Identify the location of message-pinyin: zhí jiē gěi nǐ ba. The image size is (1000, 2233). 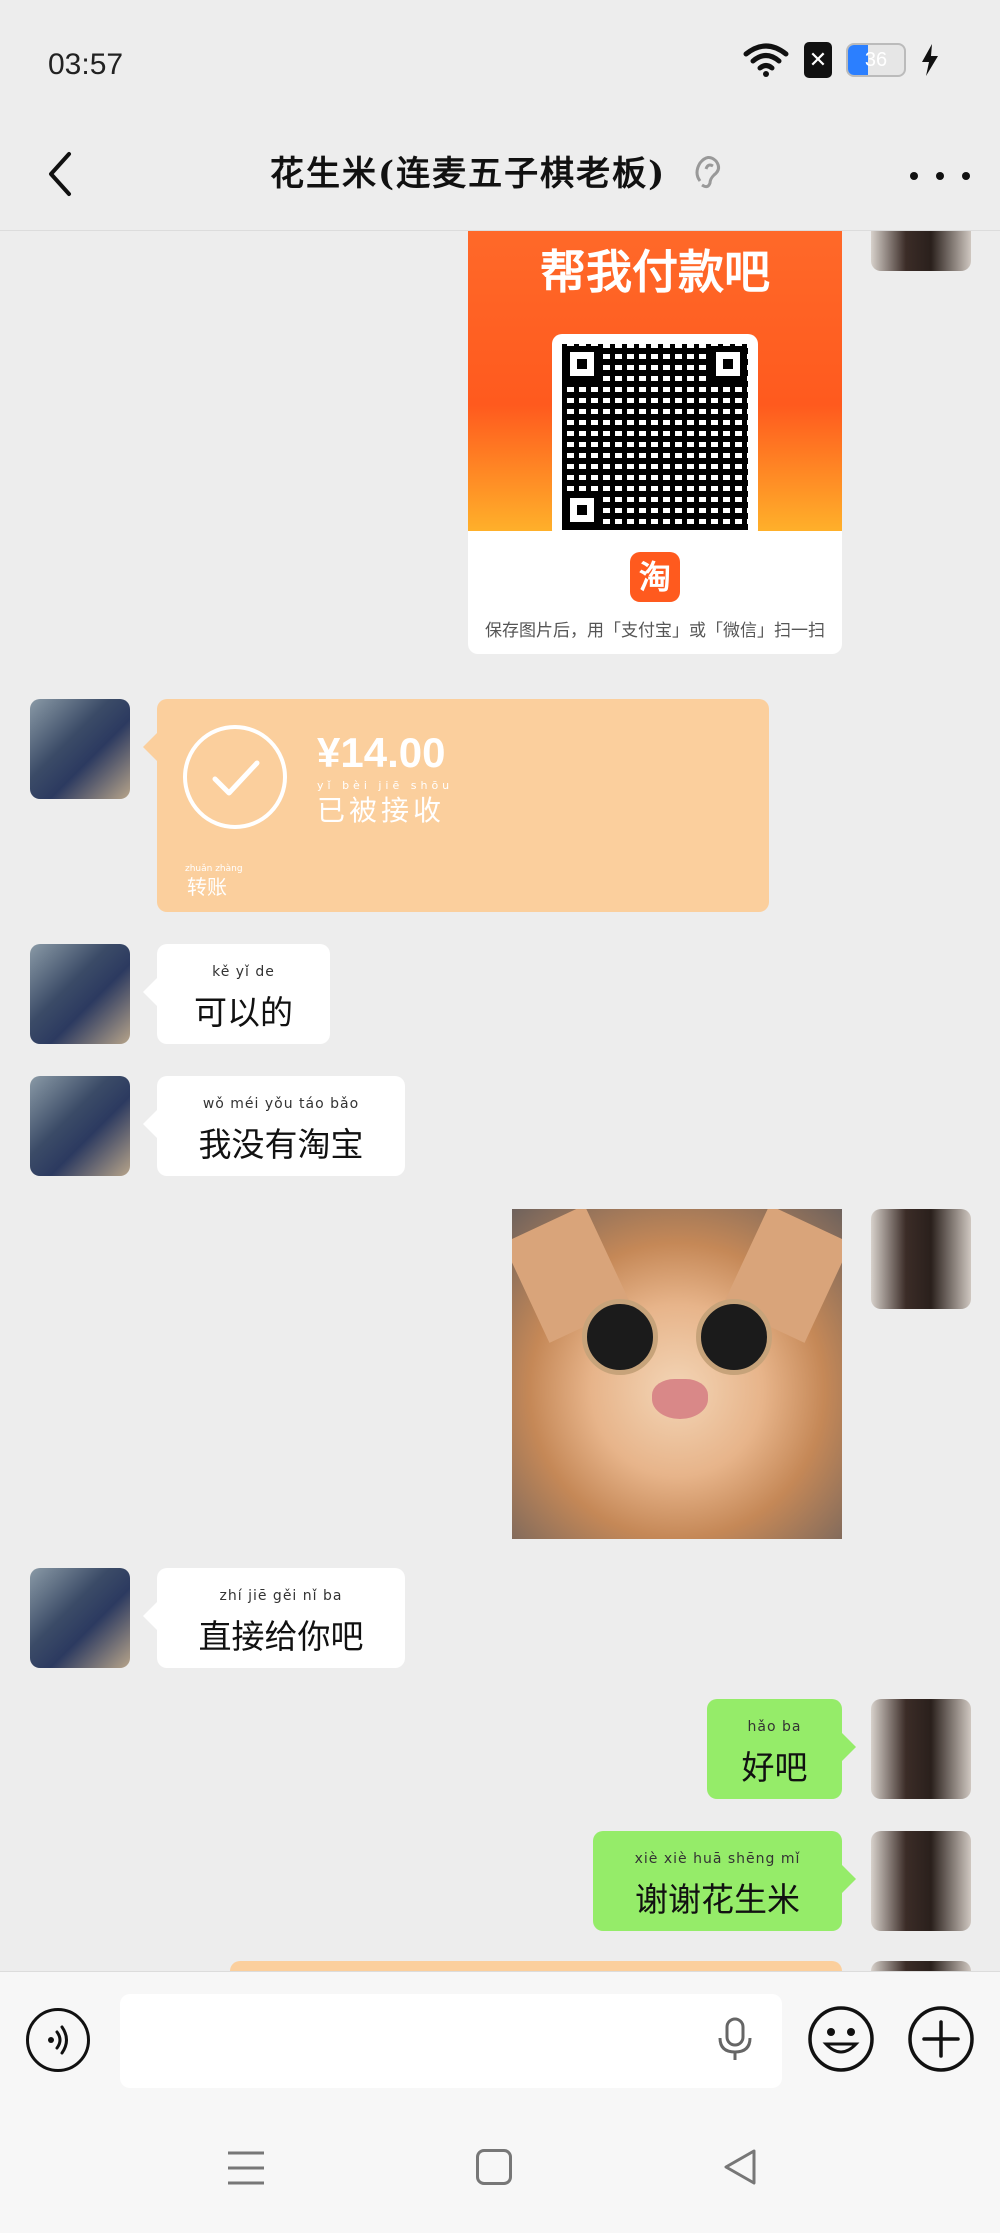
(281, 1596).